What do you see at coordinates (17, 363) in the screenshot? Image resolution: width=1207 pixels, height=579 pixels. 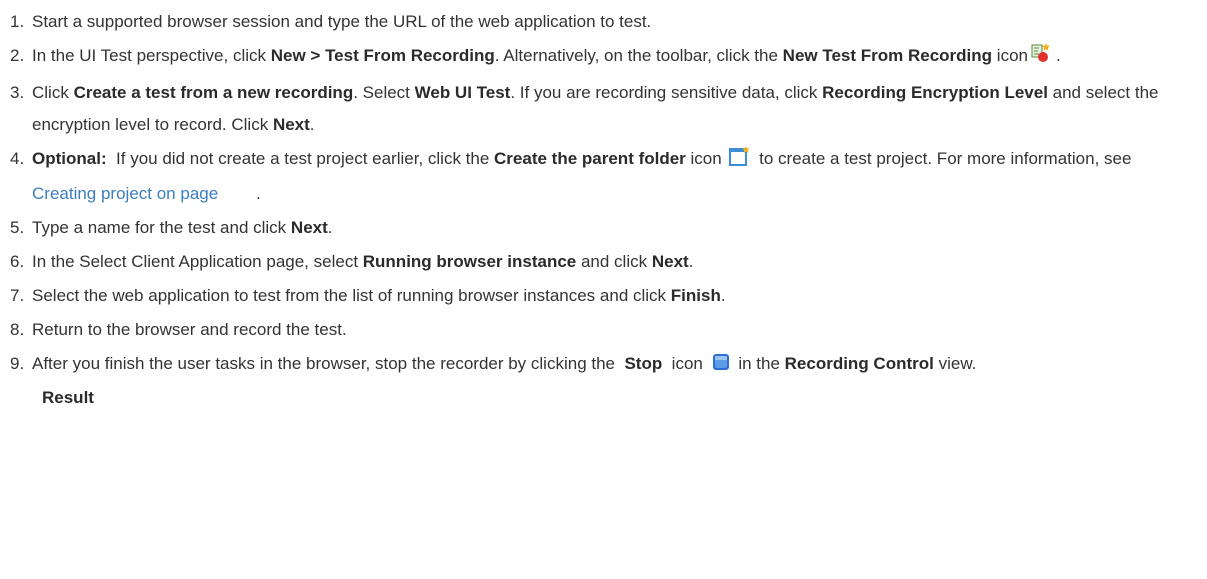 I see `step-number: 9.` at bounding box center [17, 363].